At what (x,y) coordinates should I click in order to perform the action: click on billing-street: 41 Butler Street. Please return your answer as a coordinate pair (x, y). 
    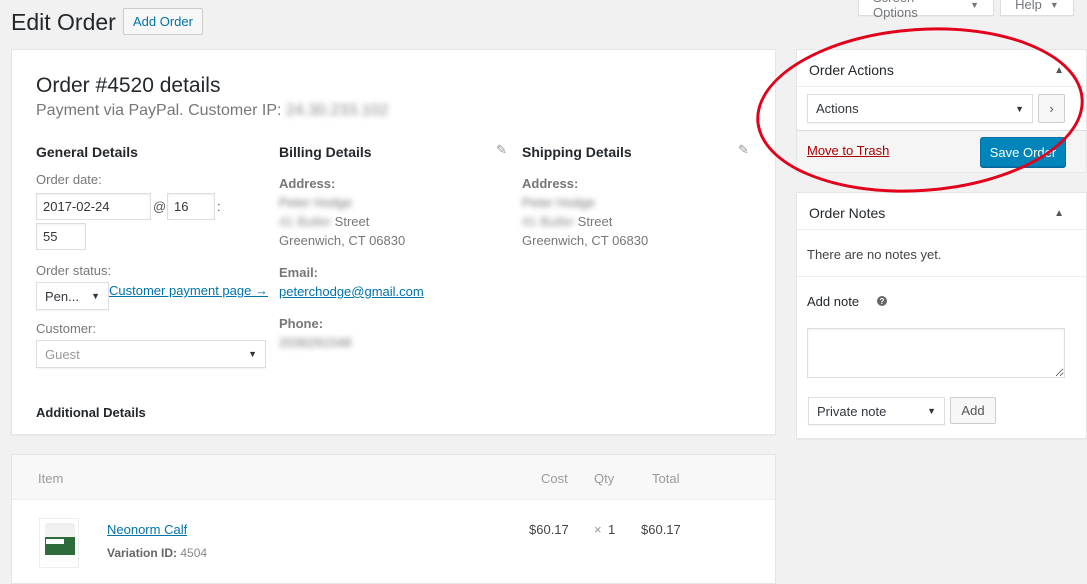
    Looking at the image, I should click on (324, 221).